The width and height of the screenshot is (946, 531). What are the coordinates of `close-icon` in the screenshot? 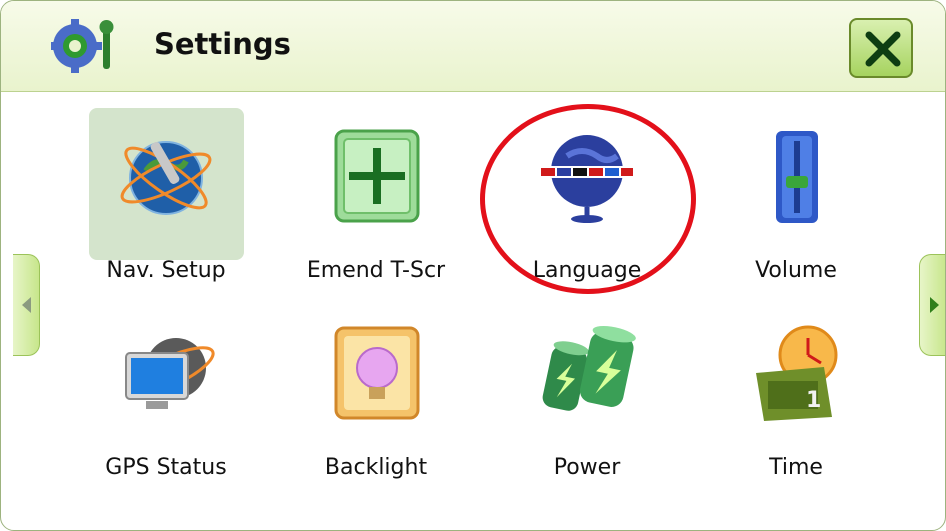 It's located at (883, 49).